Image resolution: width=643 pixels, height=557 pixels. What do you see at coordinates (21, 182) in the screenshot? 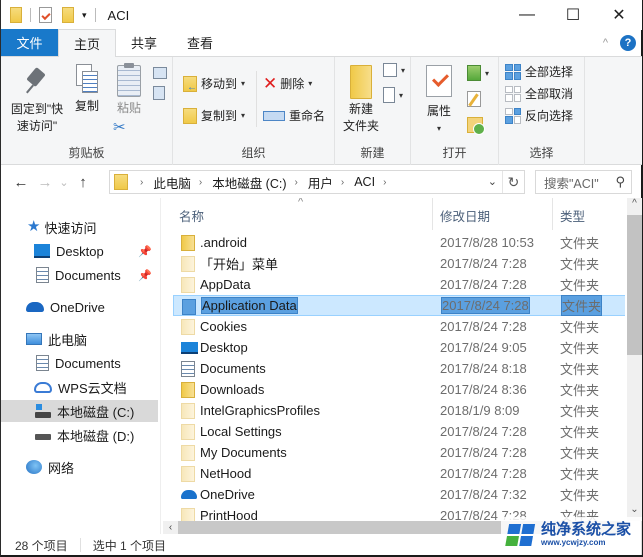
I see `back-button: ←` at bounding box center [21, 182].